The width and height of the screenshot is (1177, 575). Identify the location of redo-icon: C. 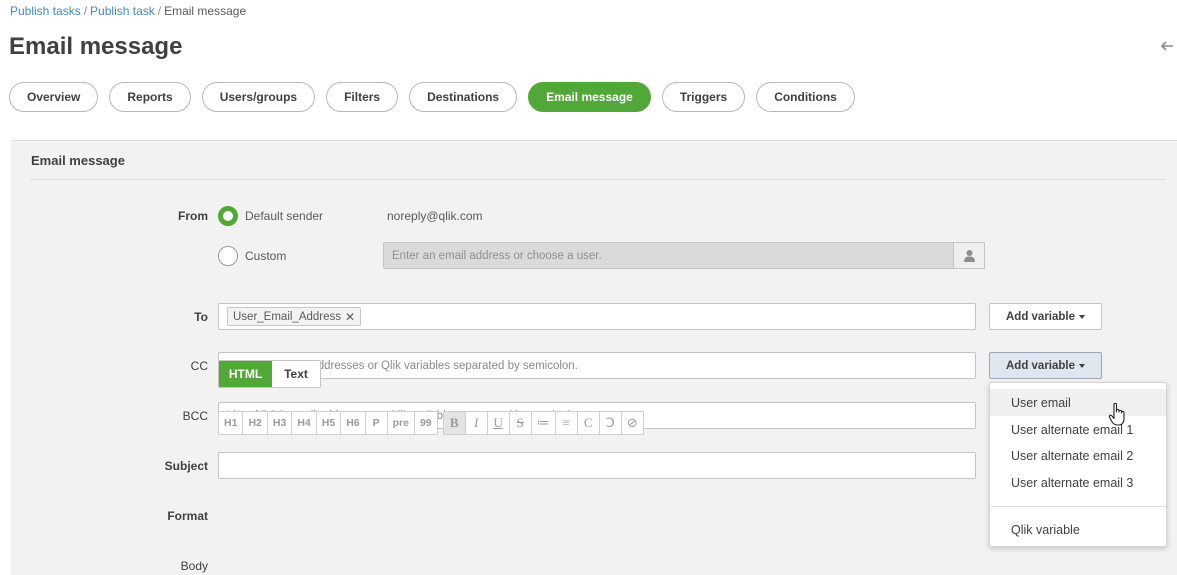
(588, 423).